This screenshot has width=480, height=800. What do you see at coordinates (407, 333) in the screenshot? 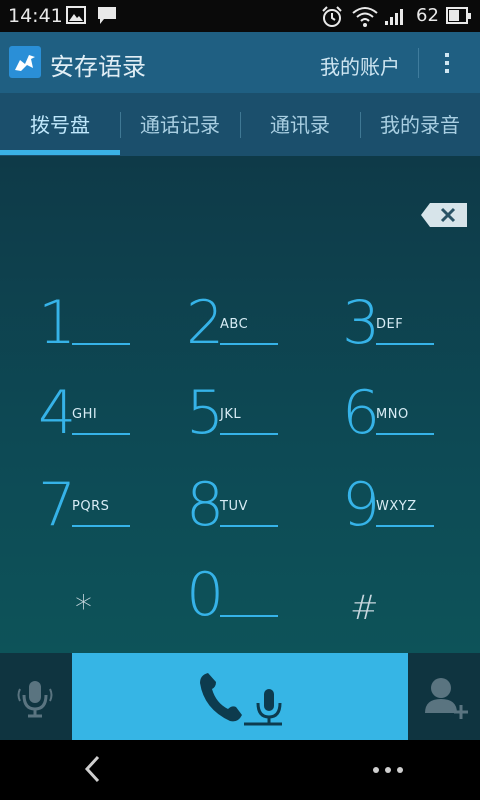
I see `dial-key-3: 3 DEF` at bounding box center [407, 333].